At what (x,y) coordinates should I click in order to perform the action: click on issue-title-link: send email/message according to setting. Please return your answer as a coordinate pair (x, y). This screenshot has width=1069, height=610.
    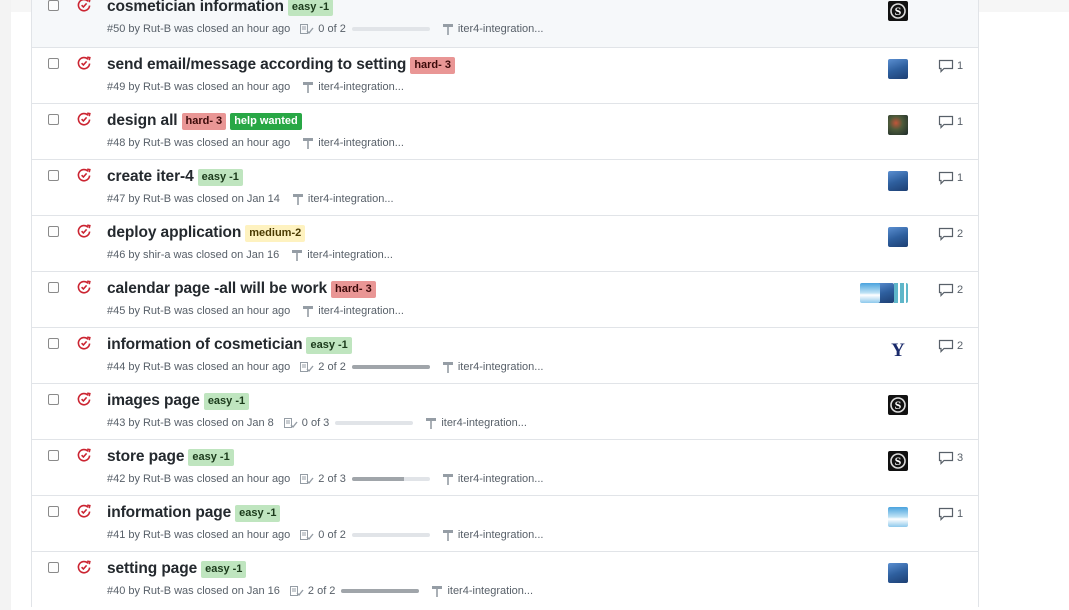
    Looking at the image, I should click on (256, 65).